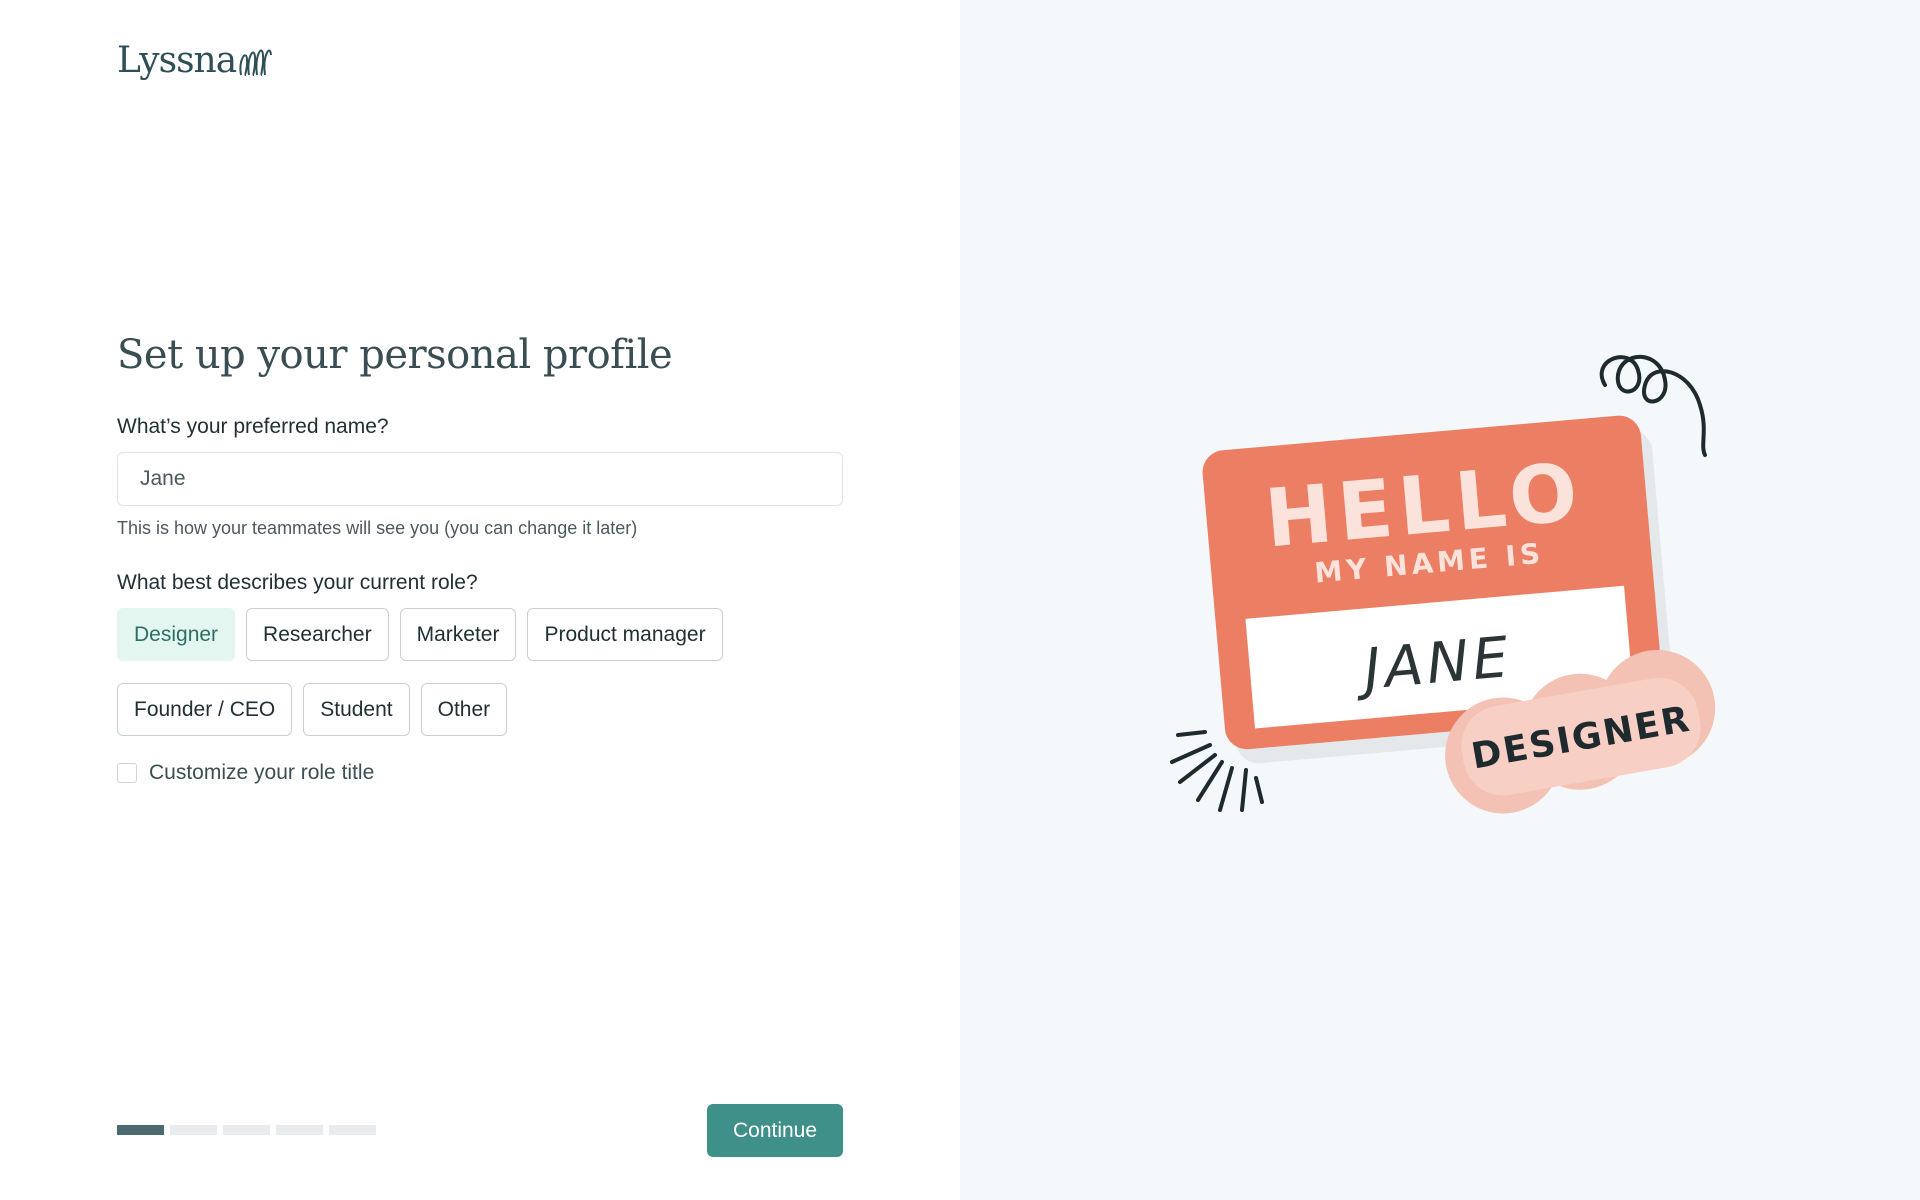  Describe the element at coordinates (775, 1130) in the screenshot. I see `continue-button: Continue` at that location.